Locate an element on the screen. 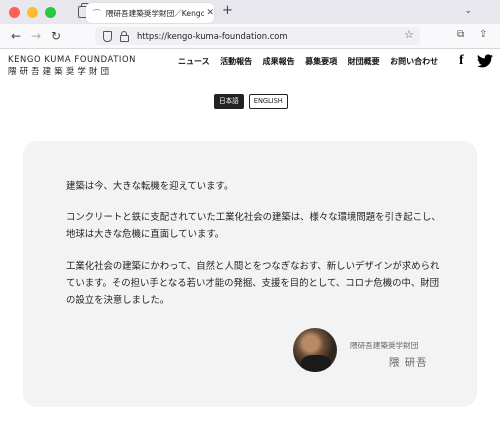 The width and height of the screenshot is (500, 435). back-icon: ← is located at coordinates (16, 36).